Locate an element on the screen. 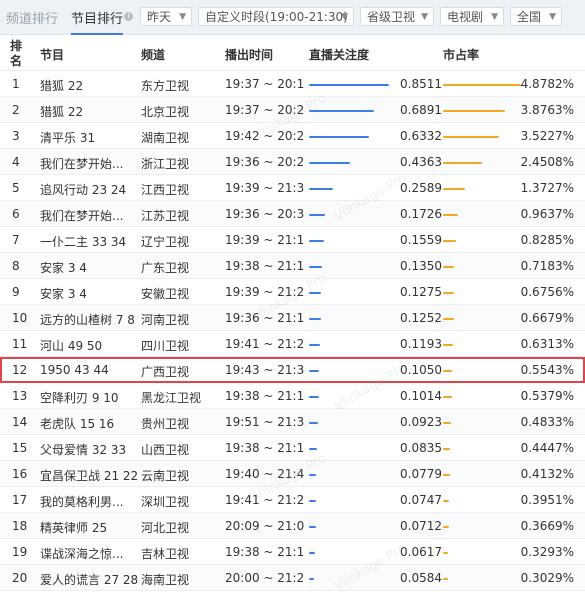 This screenshot has height=594, width=585. genre-select: 电视剧 ▼ is located at coordinates (472, 16).